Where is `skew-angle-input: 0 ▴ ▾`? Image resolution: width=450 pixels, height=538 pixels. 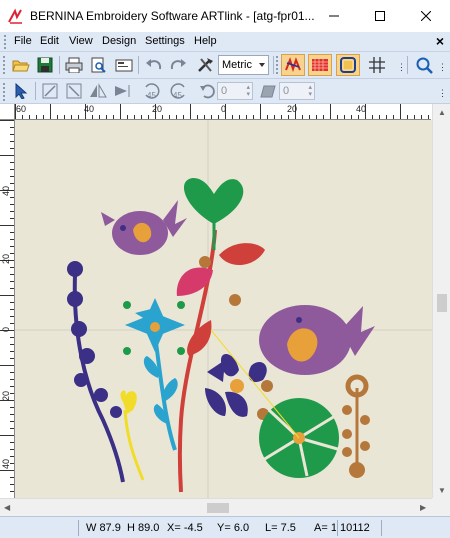 skew-angle-input: 0 ▴ ▾ is located at coordinates (297, 91).